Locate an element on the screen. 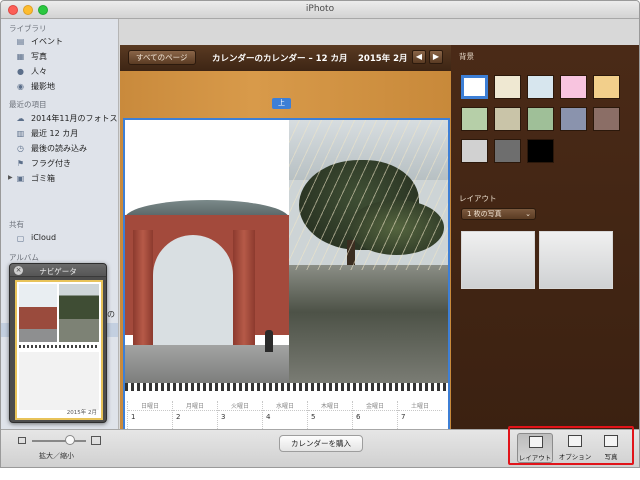 The width and height of the screenshot is (640, 480). photo-support-ropes is located at coordinates (368, 195).